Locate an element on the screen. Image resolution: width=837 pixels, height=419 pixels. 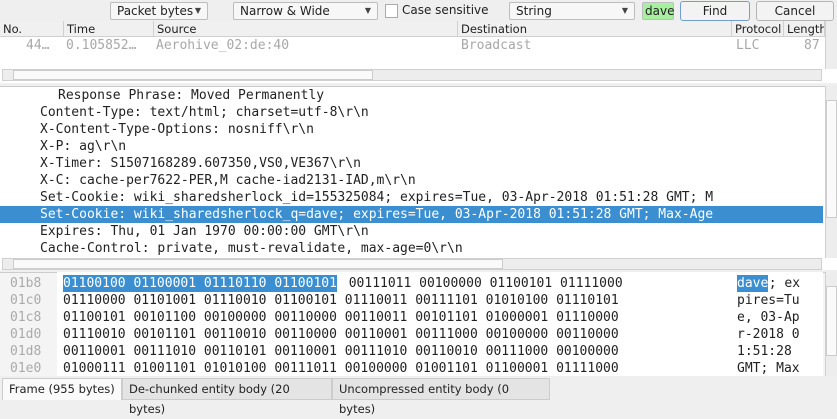
byte-bits: 00111011 00100000 01100101 01111000 is located at coordinates (482, 283).